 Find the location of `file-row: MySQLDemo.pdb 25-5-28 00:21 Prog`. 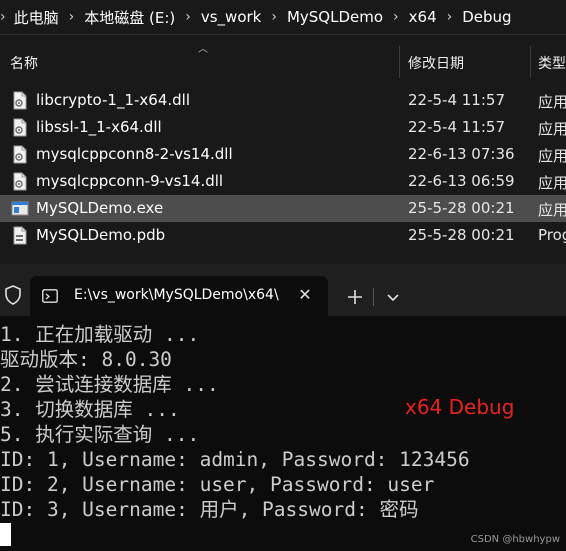

file-row: MySQLDemo.pdb 25-5-28 00:21 Prog is located at coordinates (283, 235).